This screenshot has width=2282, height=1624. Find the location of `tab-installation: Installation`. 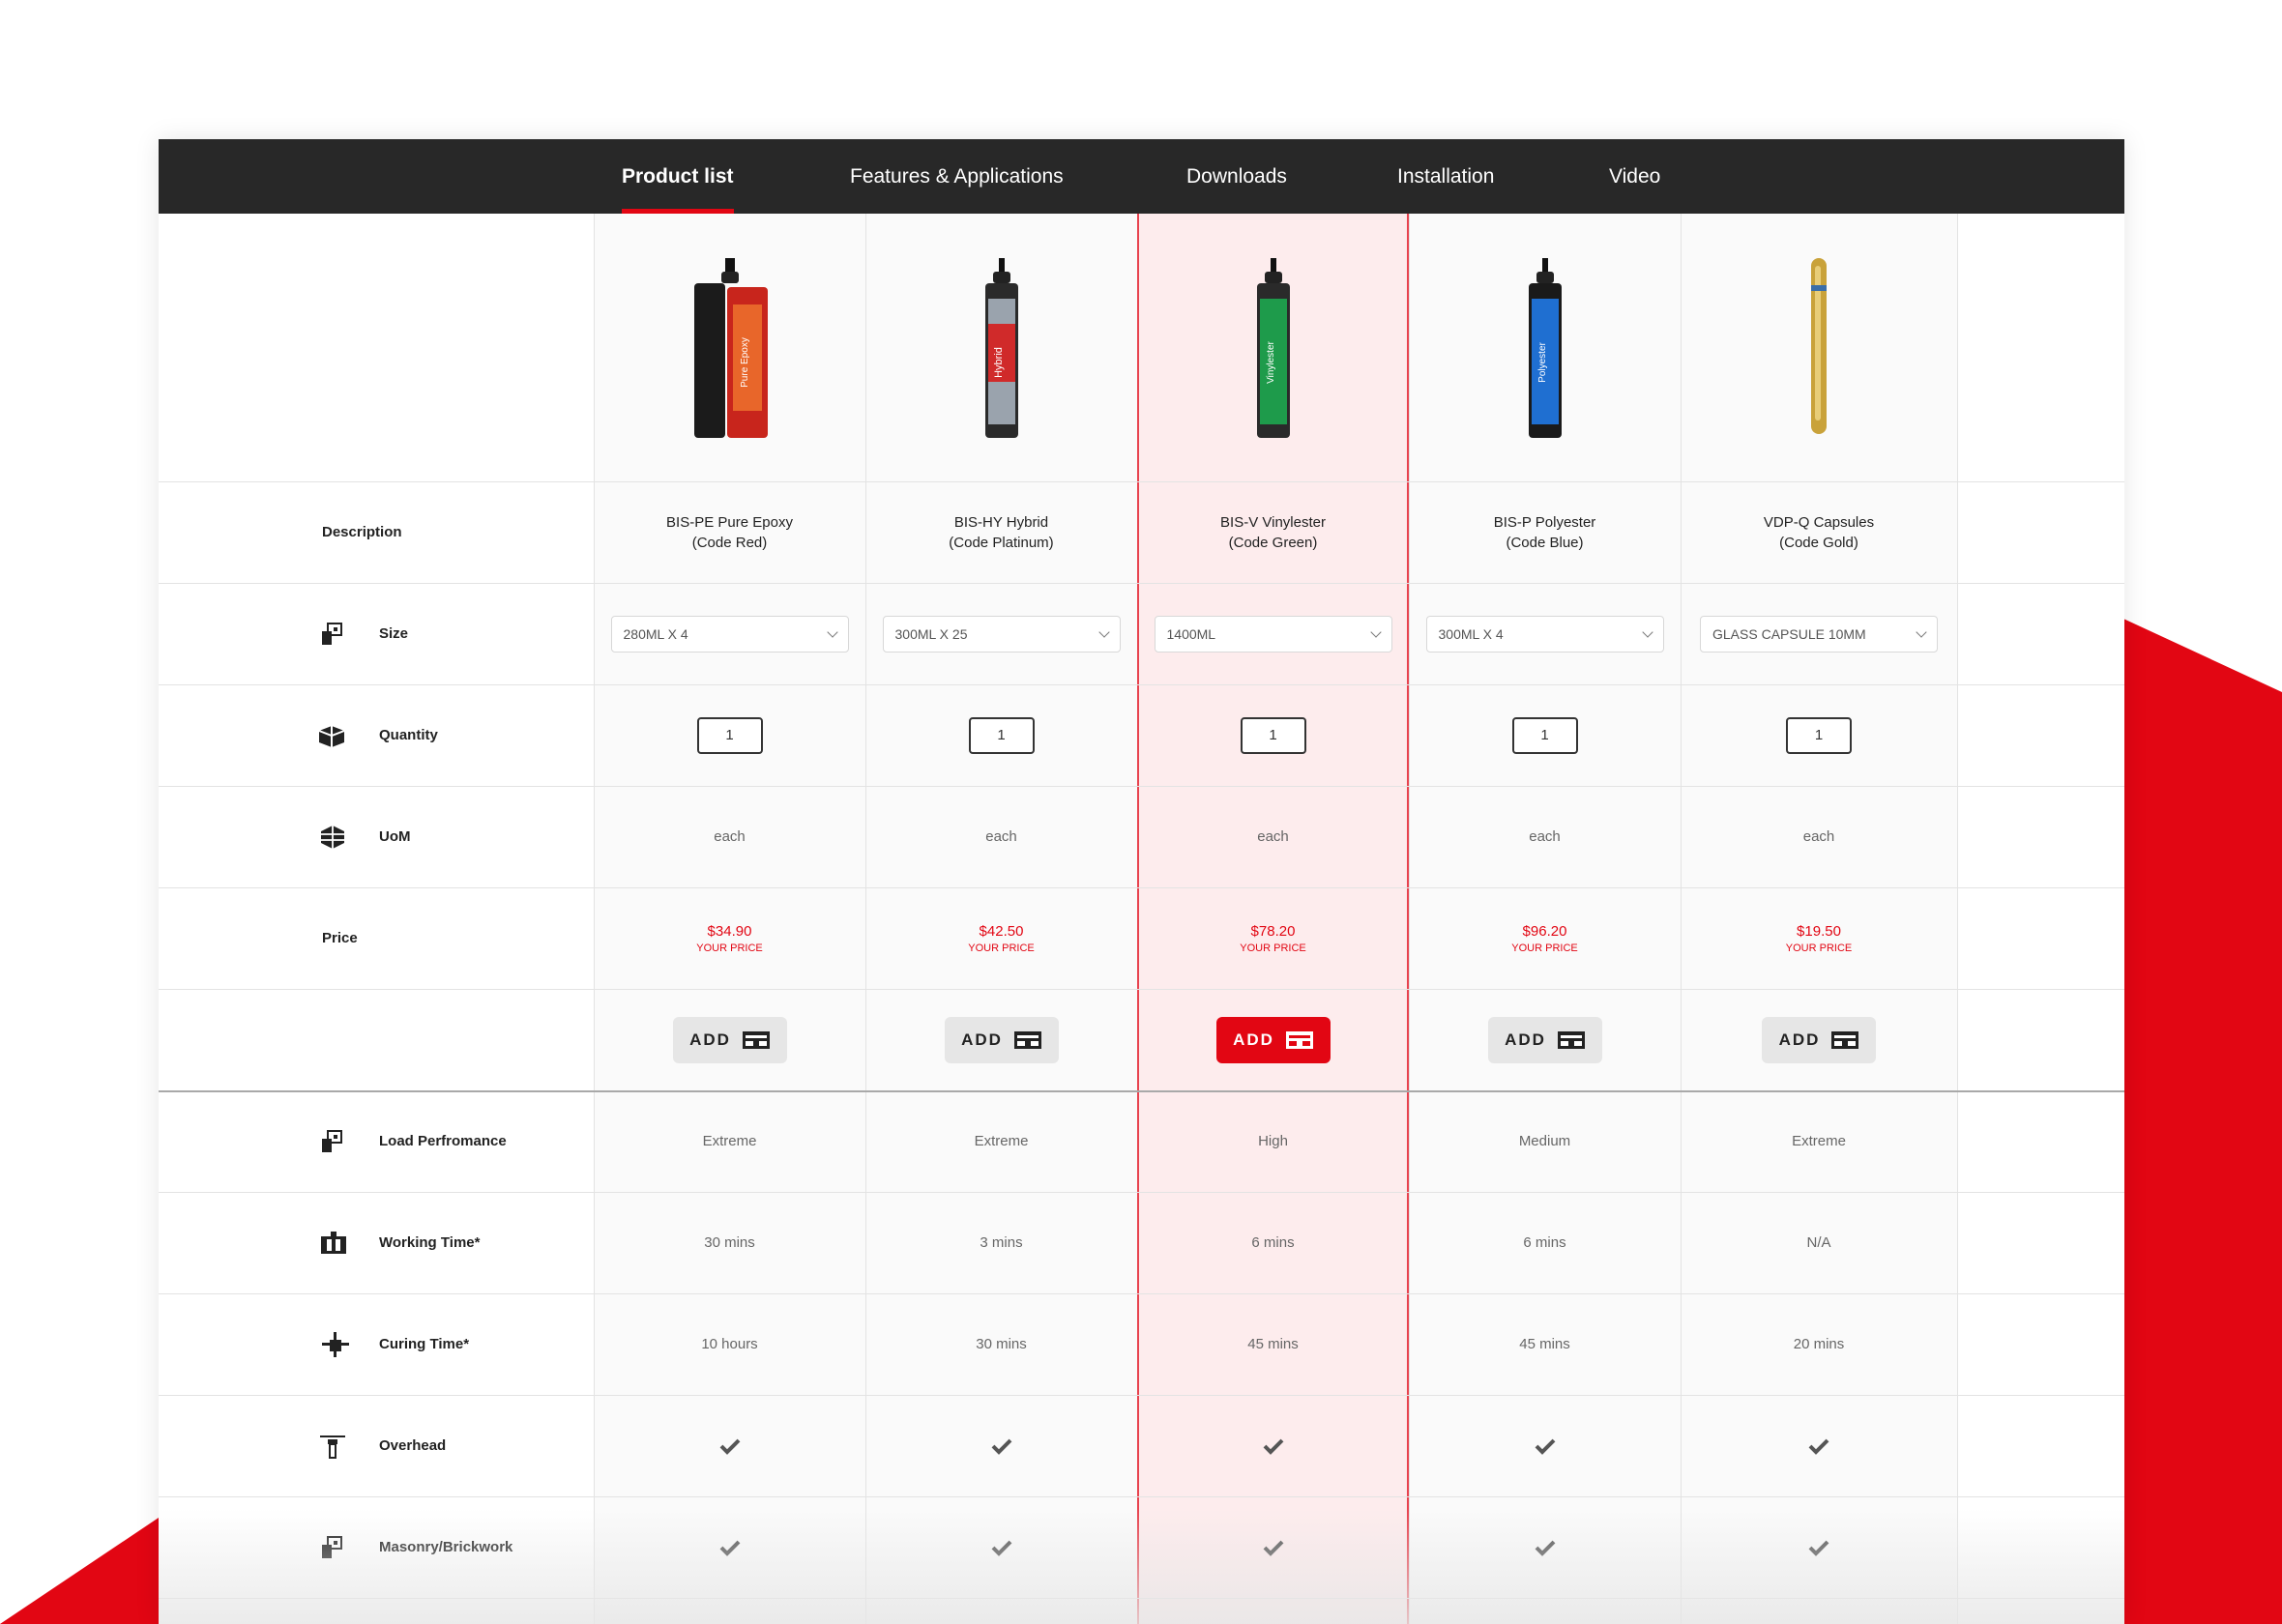

tab-installation: Installation is located at coordinates (1445, 177).